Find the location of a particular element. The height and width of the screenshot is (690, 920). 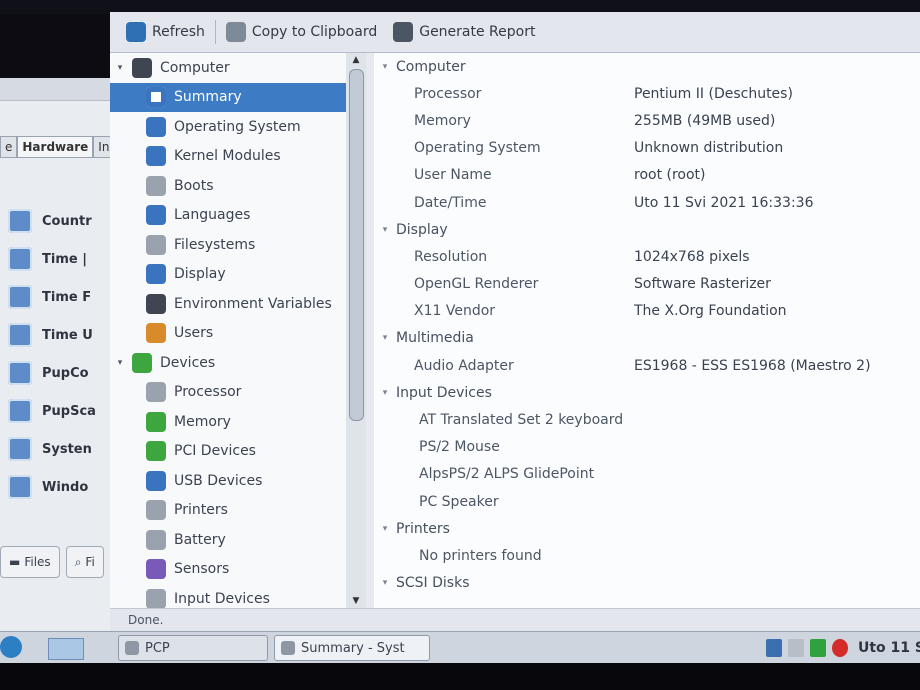

bg-tab-hardware: Hardware is located at coordinates (55, 147).